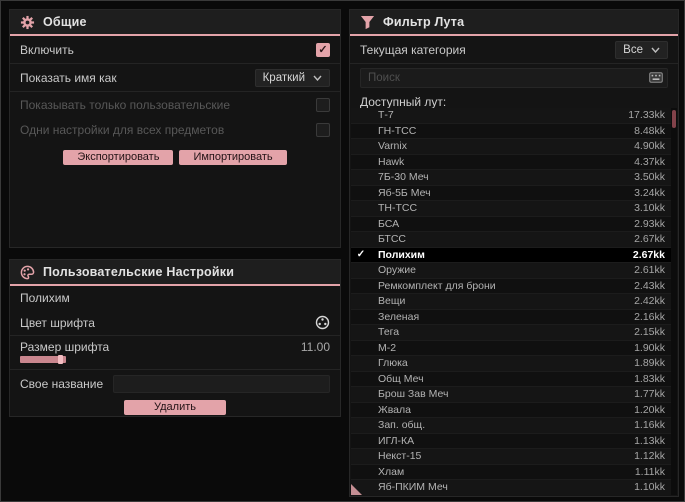 This screenshot has width=685, height=502. I want to click on scrollbar-thumb, so click(674, 119).